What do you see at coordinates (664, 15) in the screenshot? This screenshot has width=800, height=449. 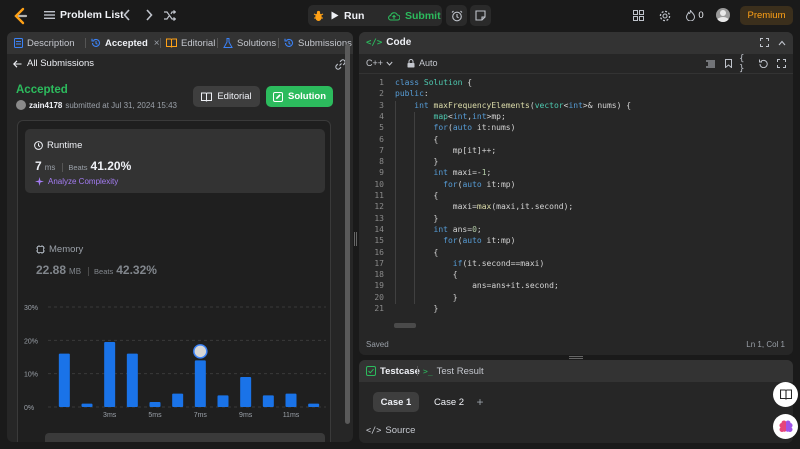 I see `settings-gear-icon` at bounding box center [664, 15].